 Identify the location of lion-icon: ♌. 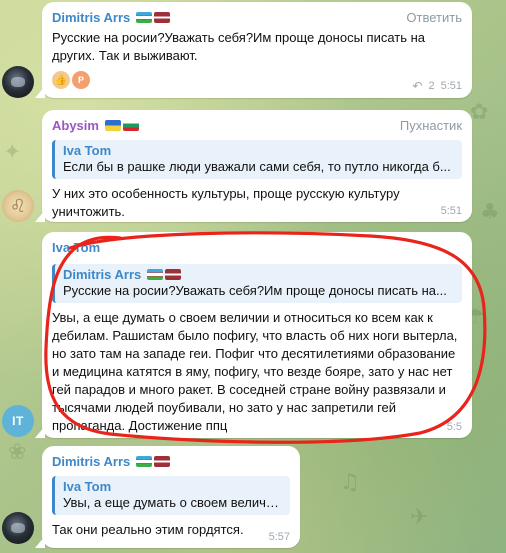
(18, 205).